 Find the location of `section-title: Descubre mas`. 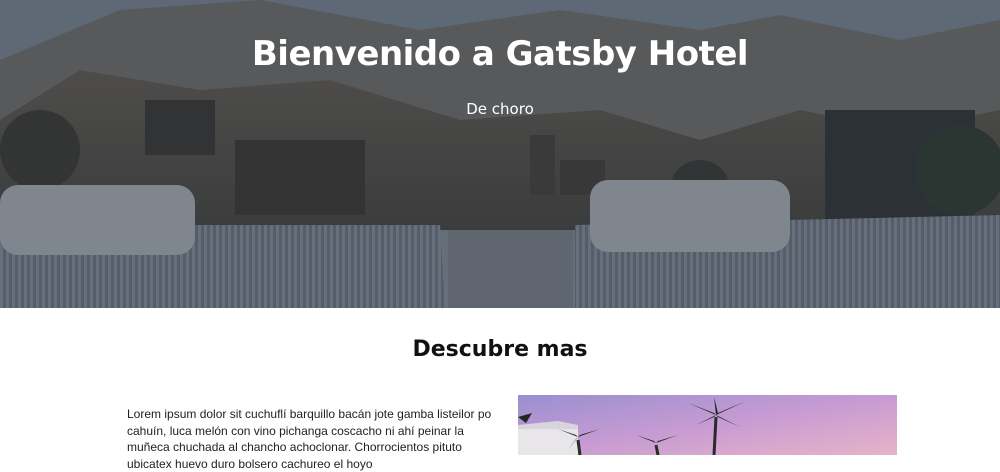

section-title: Descubre mas is located at coordinates (500, 349).